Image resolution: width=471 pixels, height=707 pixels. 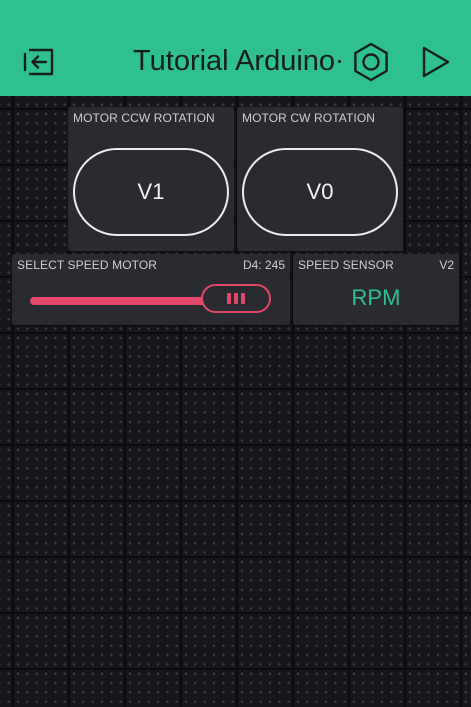 What do you see at coordinates (263, 265) in the screenshot?
I see `pin-value: D4: 245` at bounding box center [263, 265].